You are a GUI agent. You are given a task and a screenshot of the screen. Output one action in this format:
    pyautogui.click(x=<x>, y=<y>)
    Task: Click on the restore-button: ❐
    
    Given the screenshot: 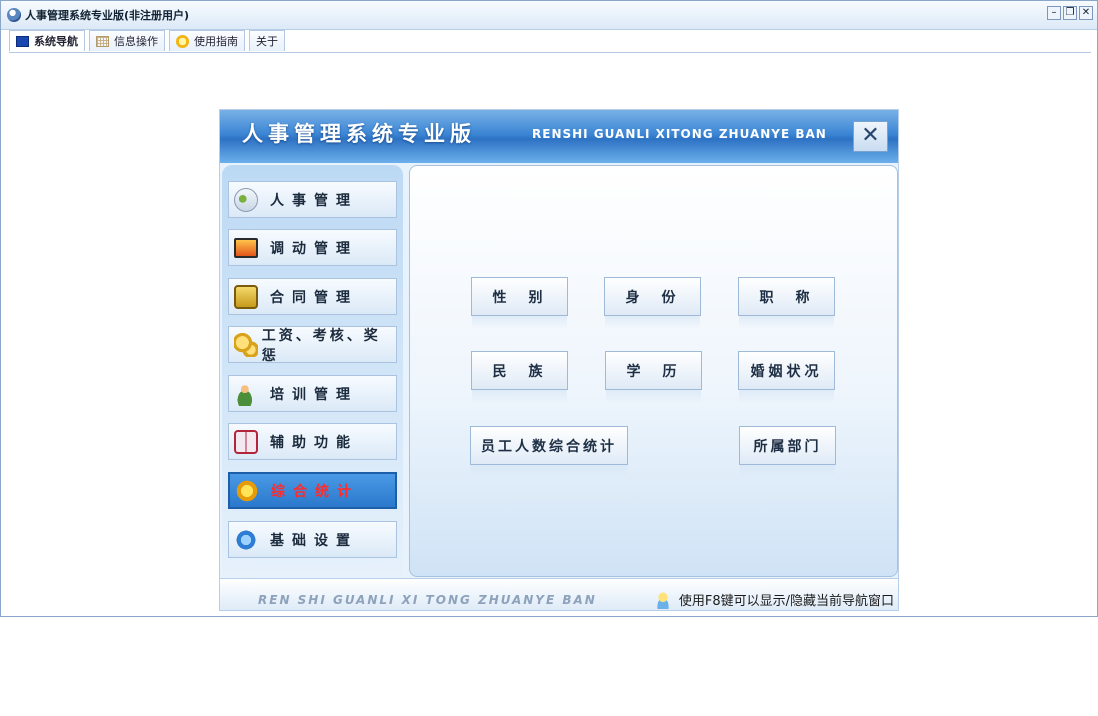 What is the action you would take?
    pyautogui.click(x=1070, y=13)
    